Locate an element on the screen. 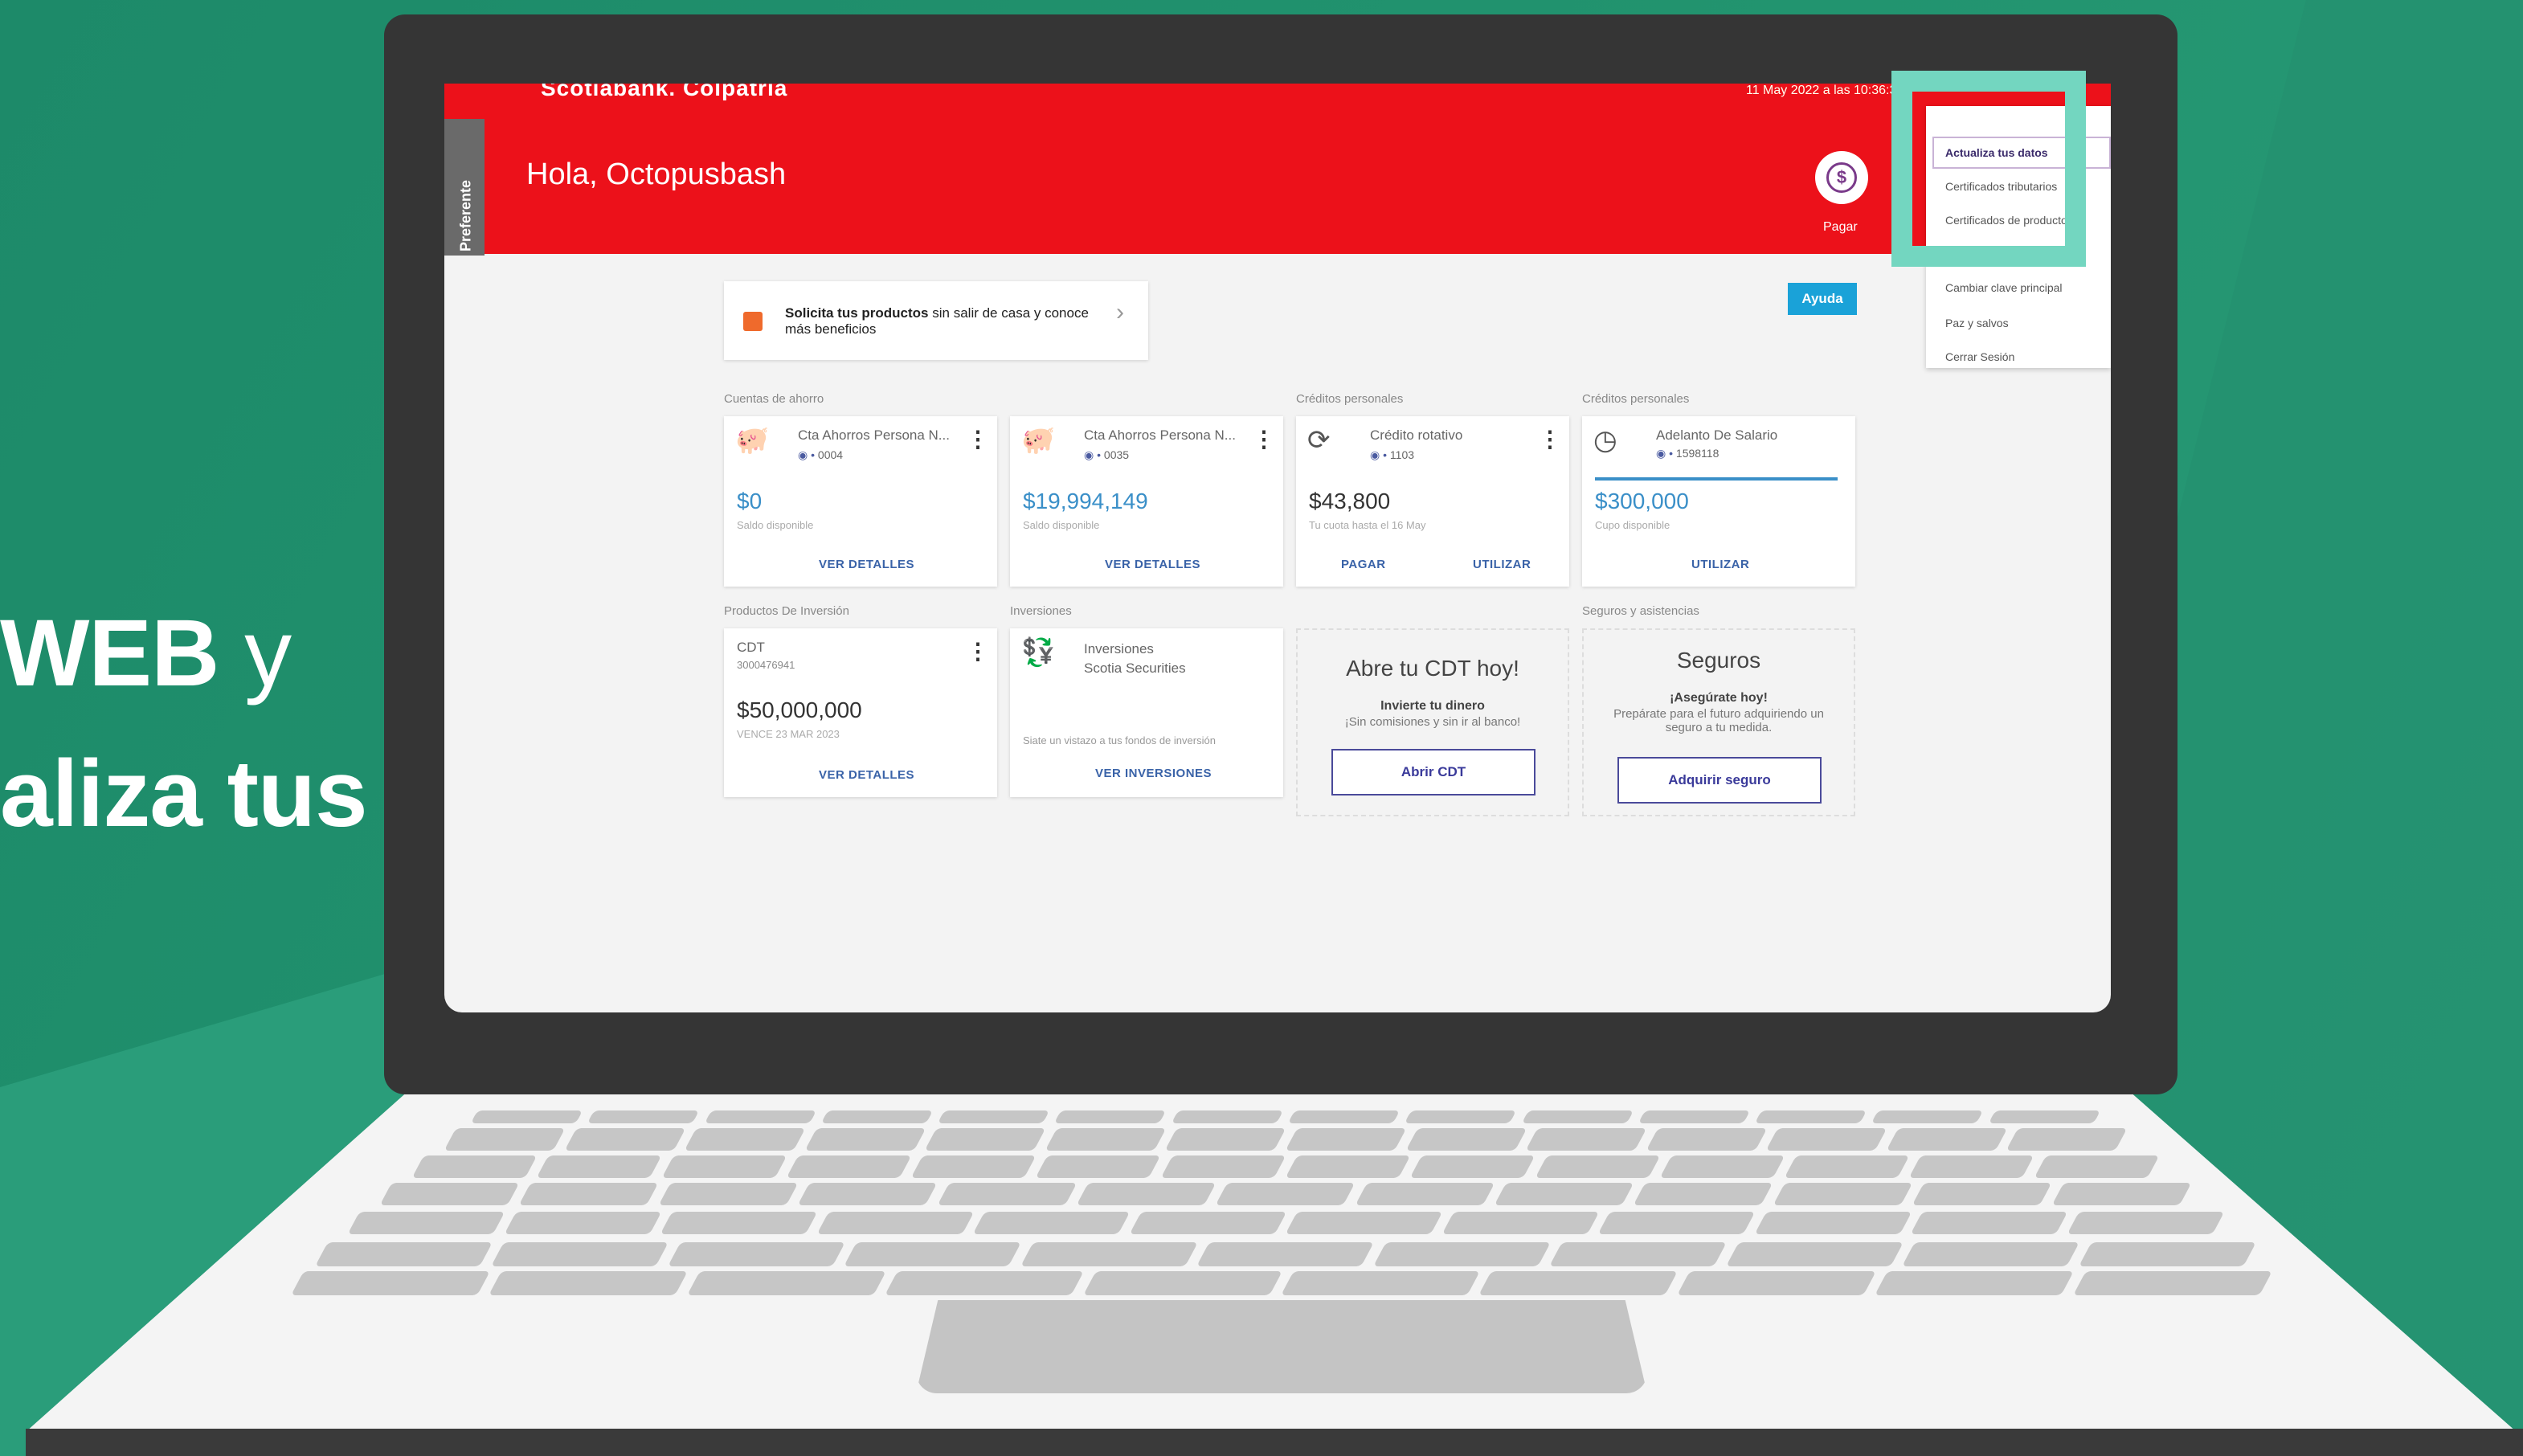 The width and height of the screenshot is (2523, 1456). chevron-right-icon: › is located at coordinates (1120, 312).